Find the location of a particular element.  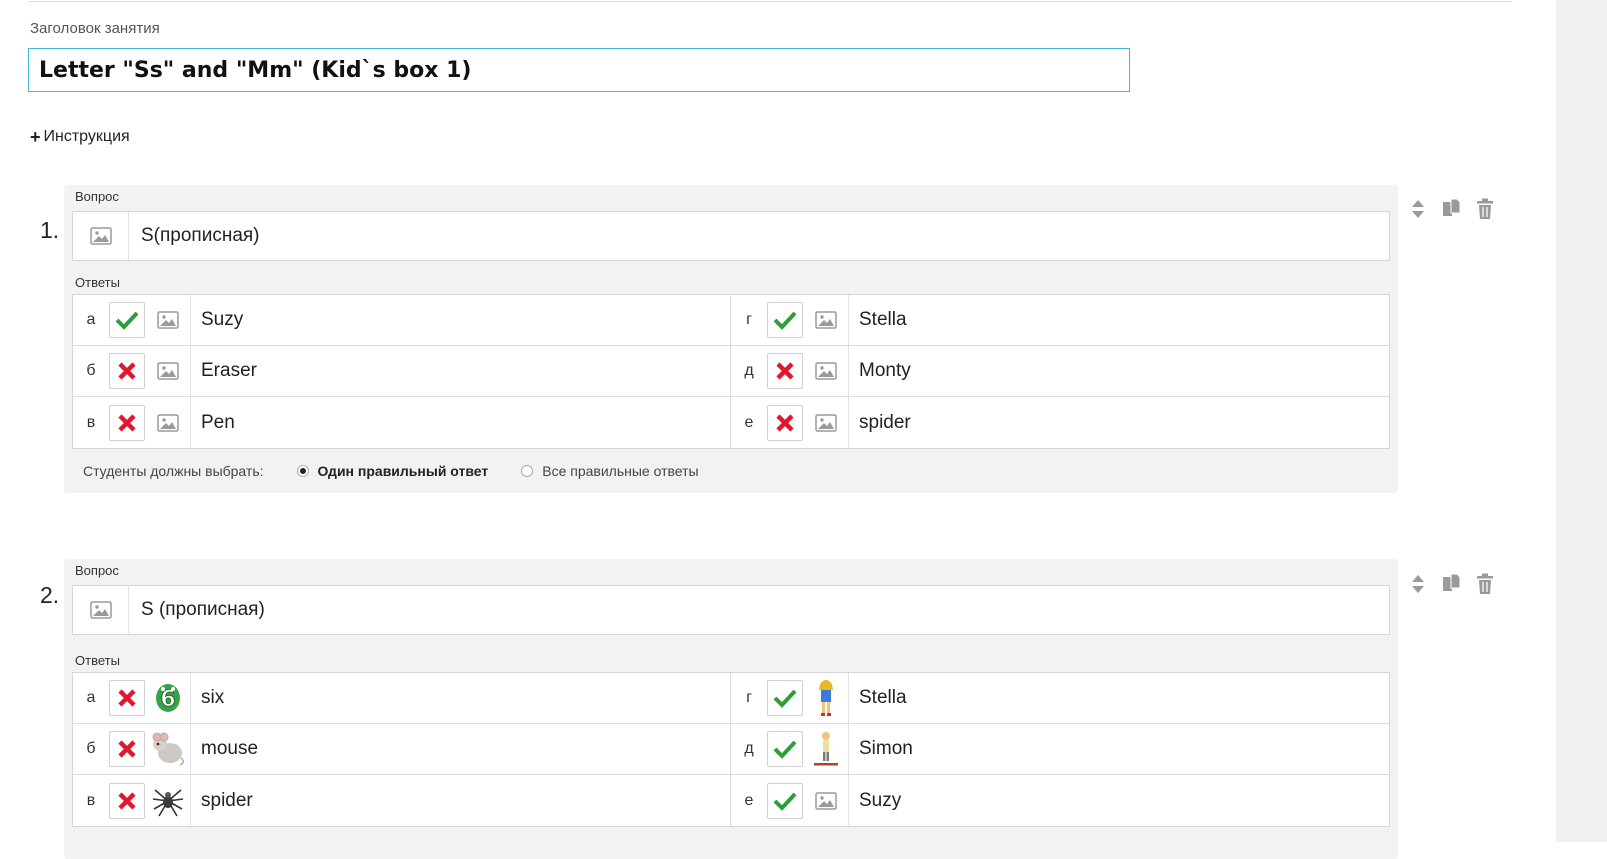

question-text: S(прописная) is located at coordinates (200, 235).